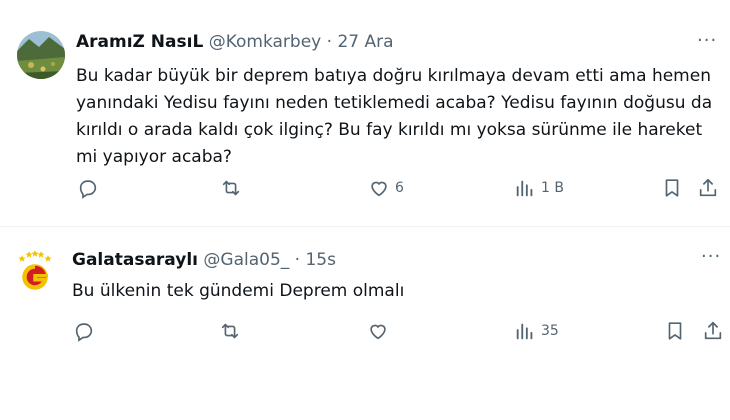  What do you see at coordinates (139, 42) in the screenshot?
I see `author-name: AramıZ NasıL` at bounding box center [139, 42].